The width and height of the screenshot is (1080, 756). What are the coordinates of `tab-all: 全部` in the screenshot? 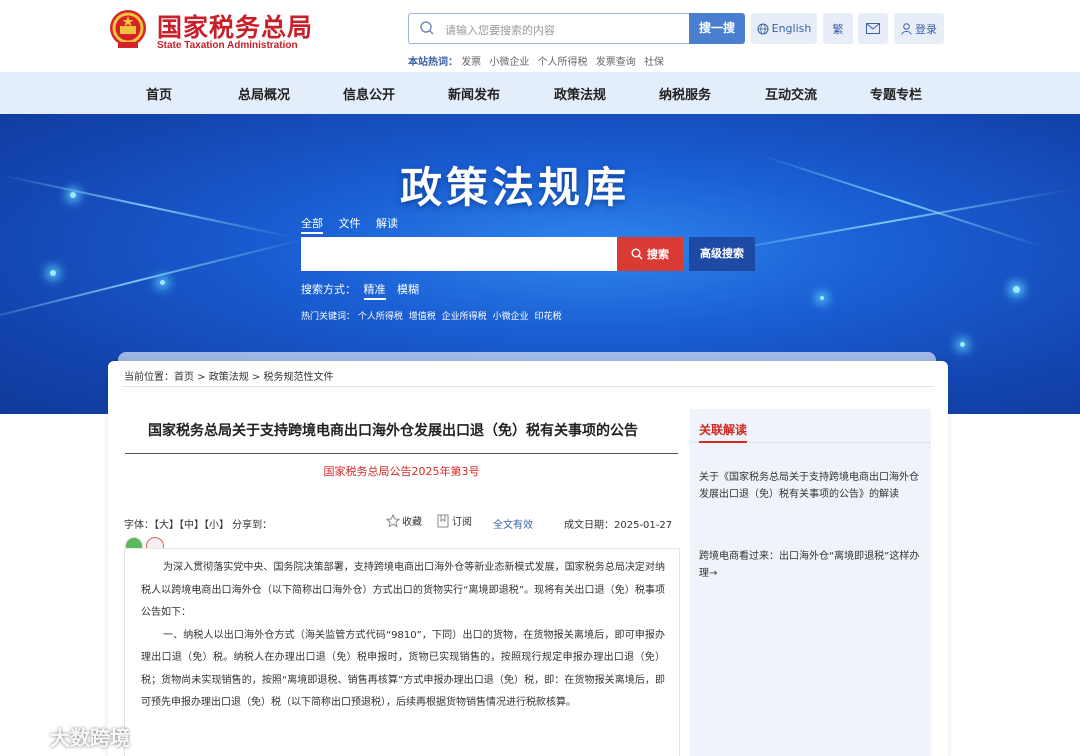 It's located at (312, 225).